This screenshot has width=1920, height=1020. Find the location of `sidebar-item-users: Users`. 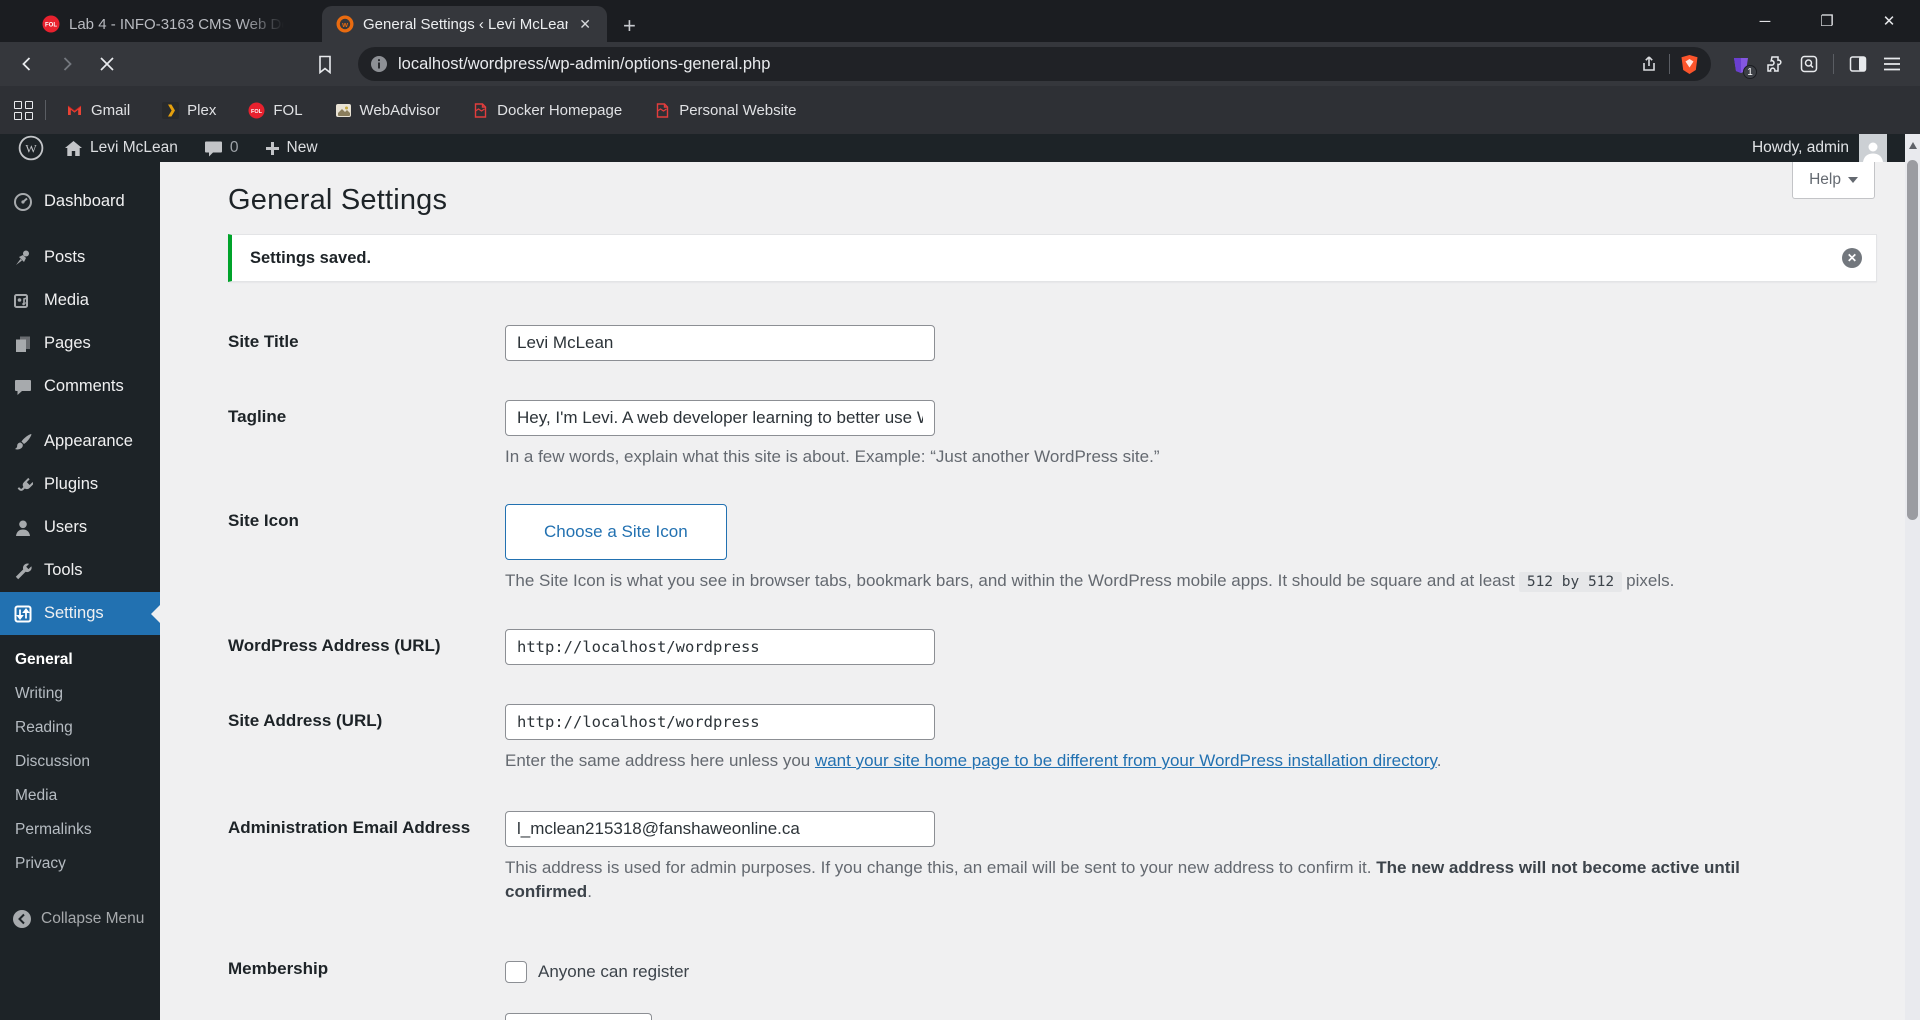

sidebar-item-users: Users is located at coordinates (80, 527).